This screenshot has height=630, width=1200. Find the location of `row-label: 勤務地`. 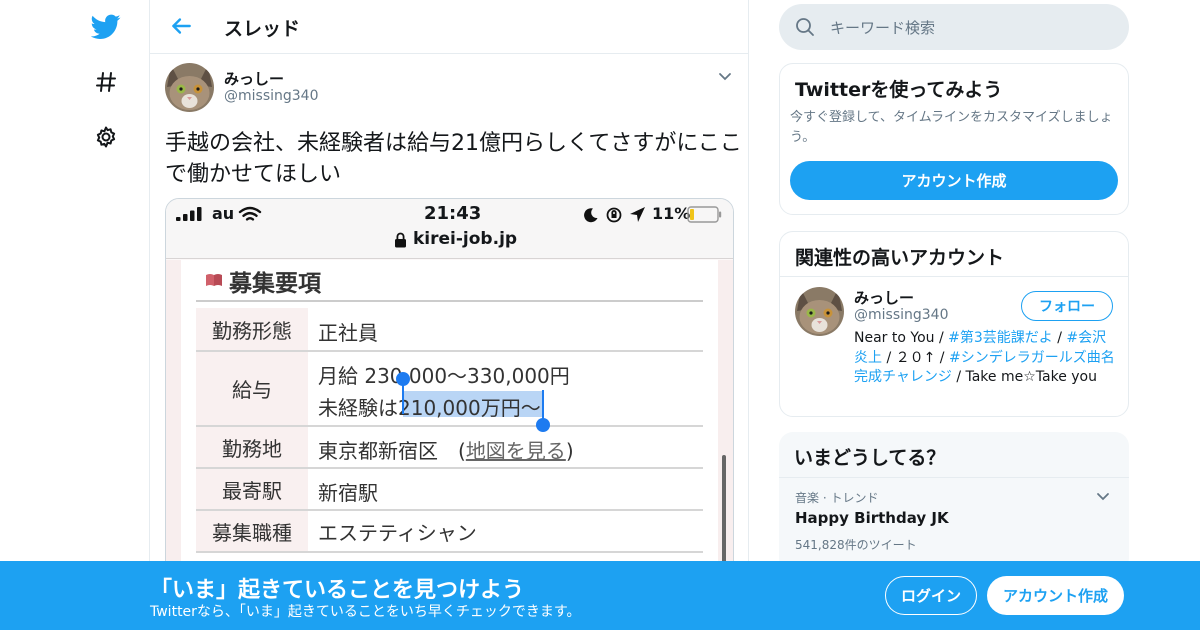

row-label: 勤務地 is located at coordinates (252, 447).